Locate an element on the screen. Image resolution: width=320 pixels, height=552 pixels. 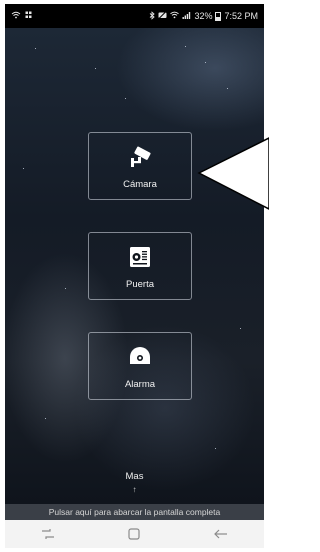
annotation-arrow-icon is located at coordinates (233, 173).